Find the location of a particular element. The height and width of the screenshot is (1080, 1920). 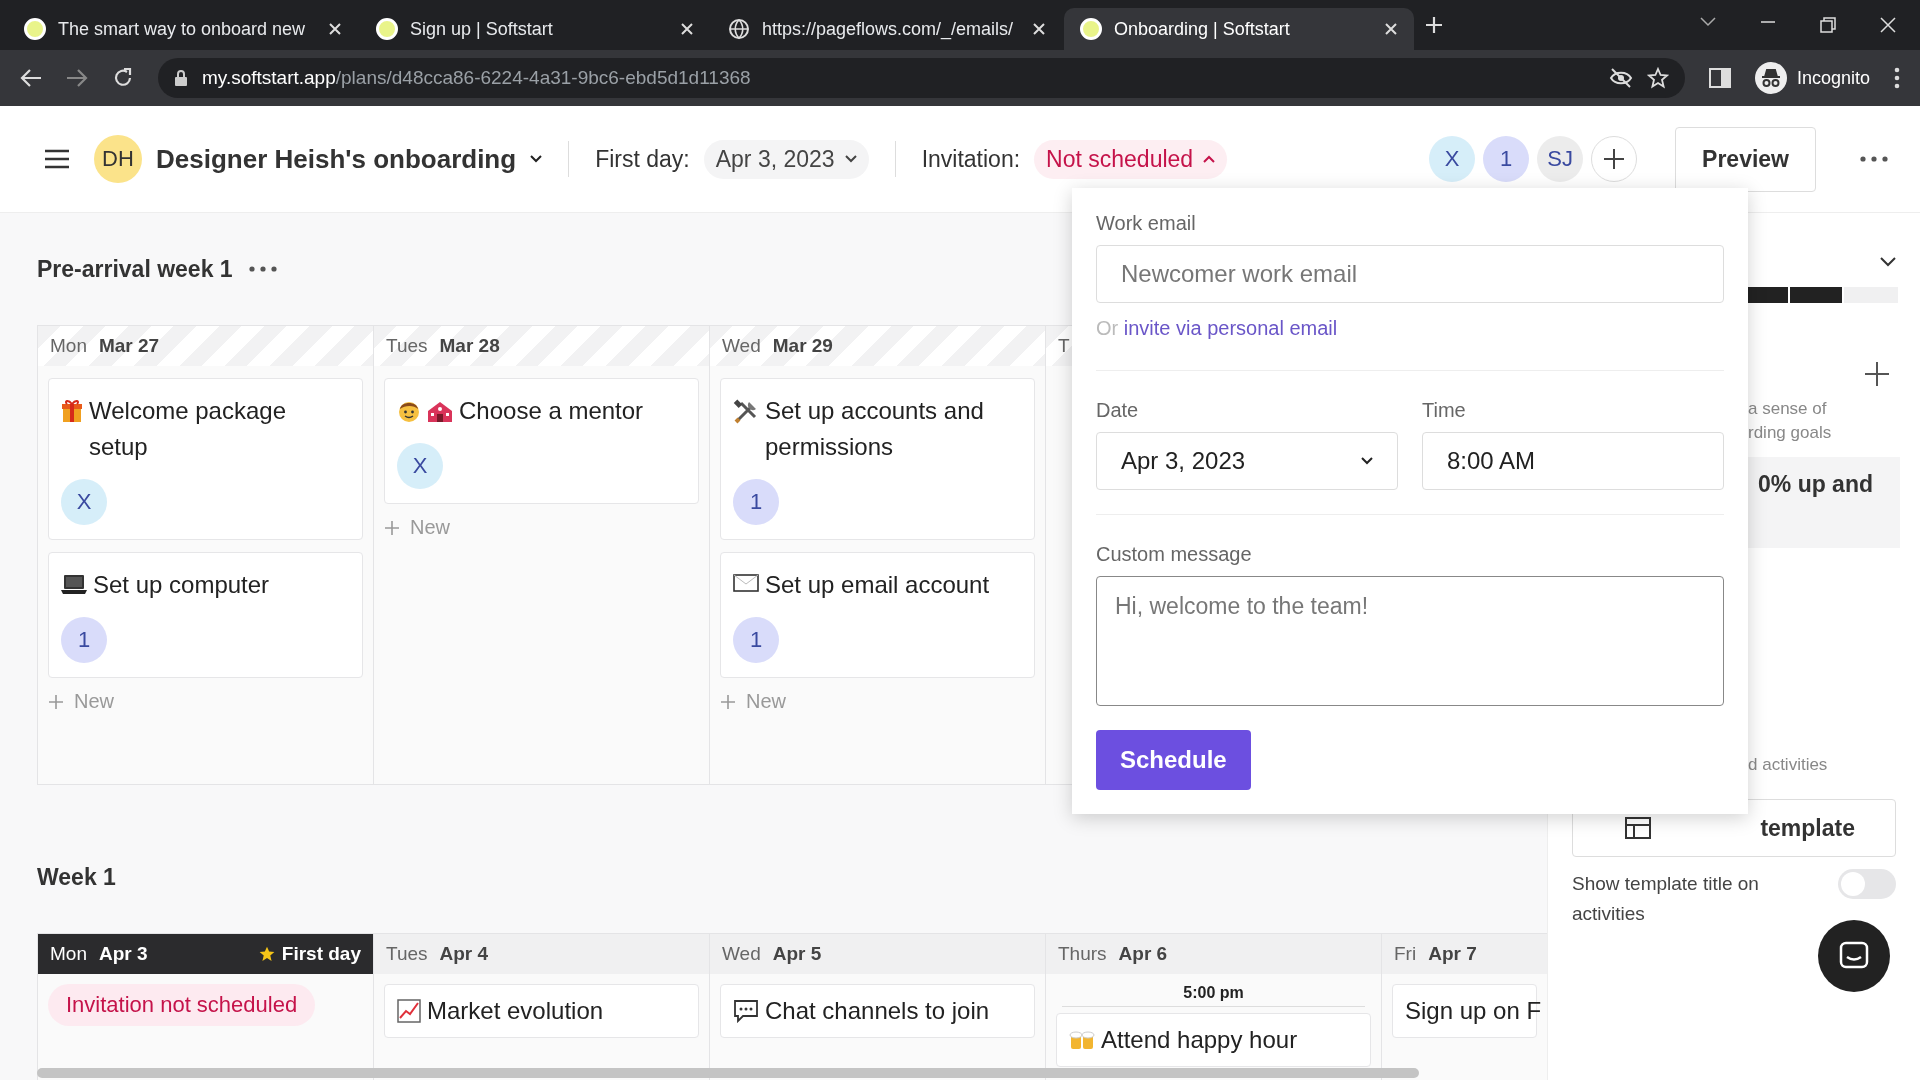

activity-card: Set up email account 1 is located at coordinates (877, 615).